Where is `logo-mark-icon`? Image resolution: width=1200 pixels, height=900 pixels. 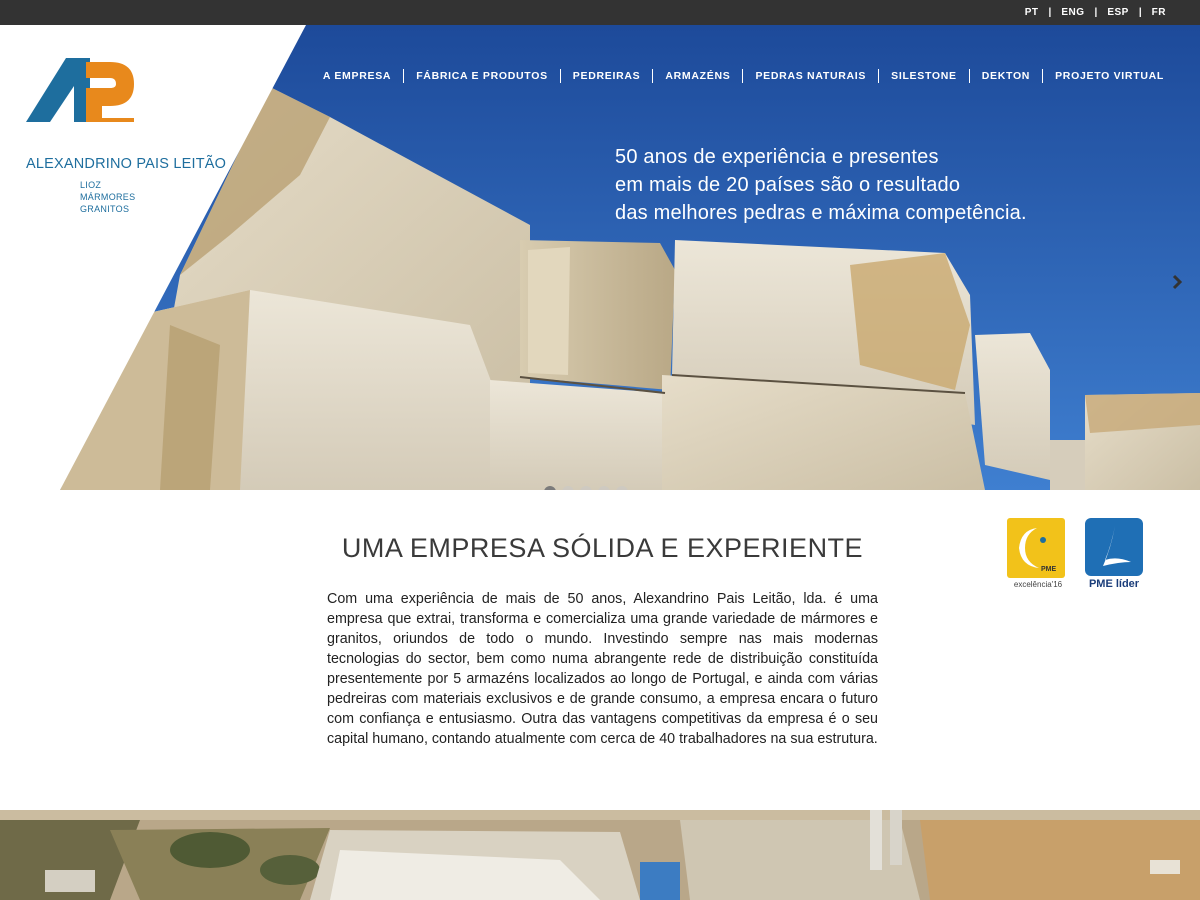
logo-mark-icon is located at coordinates (80, 90).